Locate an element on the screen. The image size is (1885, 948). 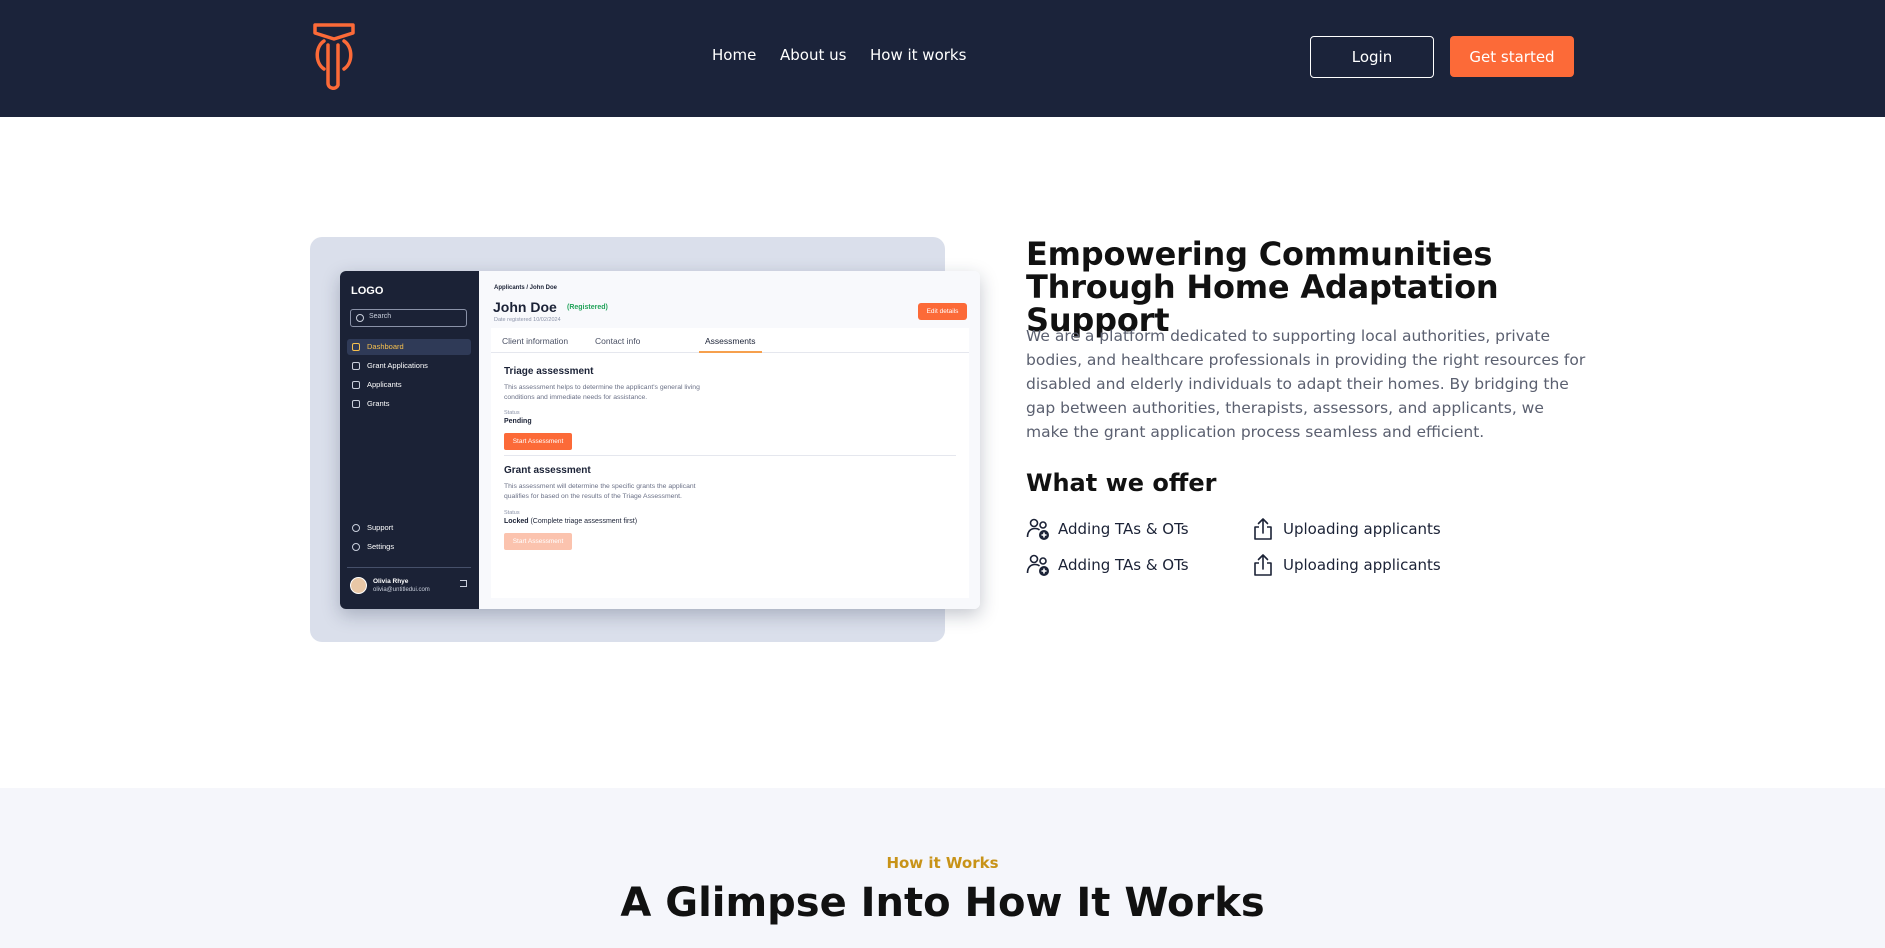
preview-grant-status-label: Status is located at coordinates (512, 513).